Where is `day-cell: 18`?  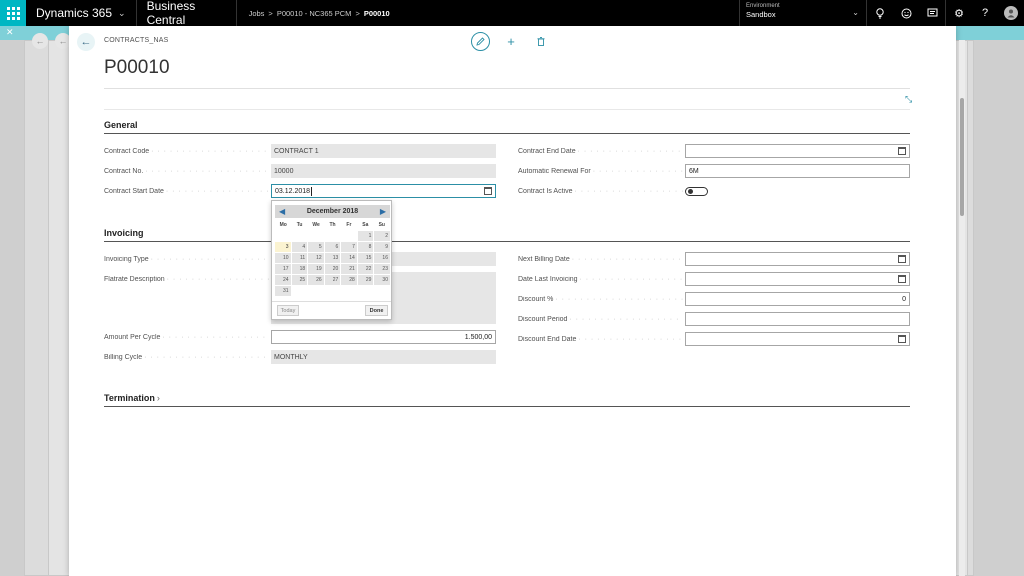 day-cell: 18 is located at coordinates (299, 269).